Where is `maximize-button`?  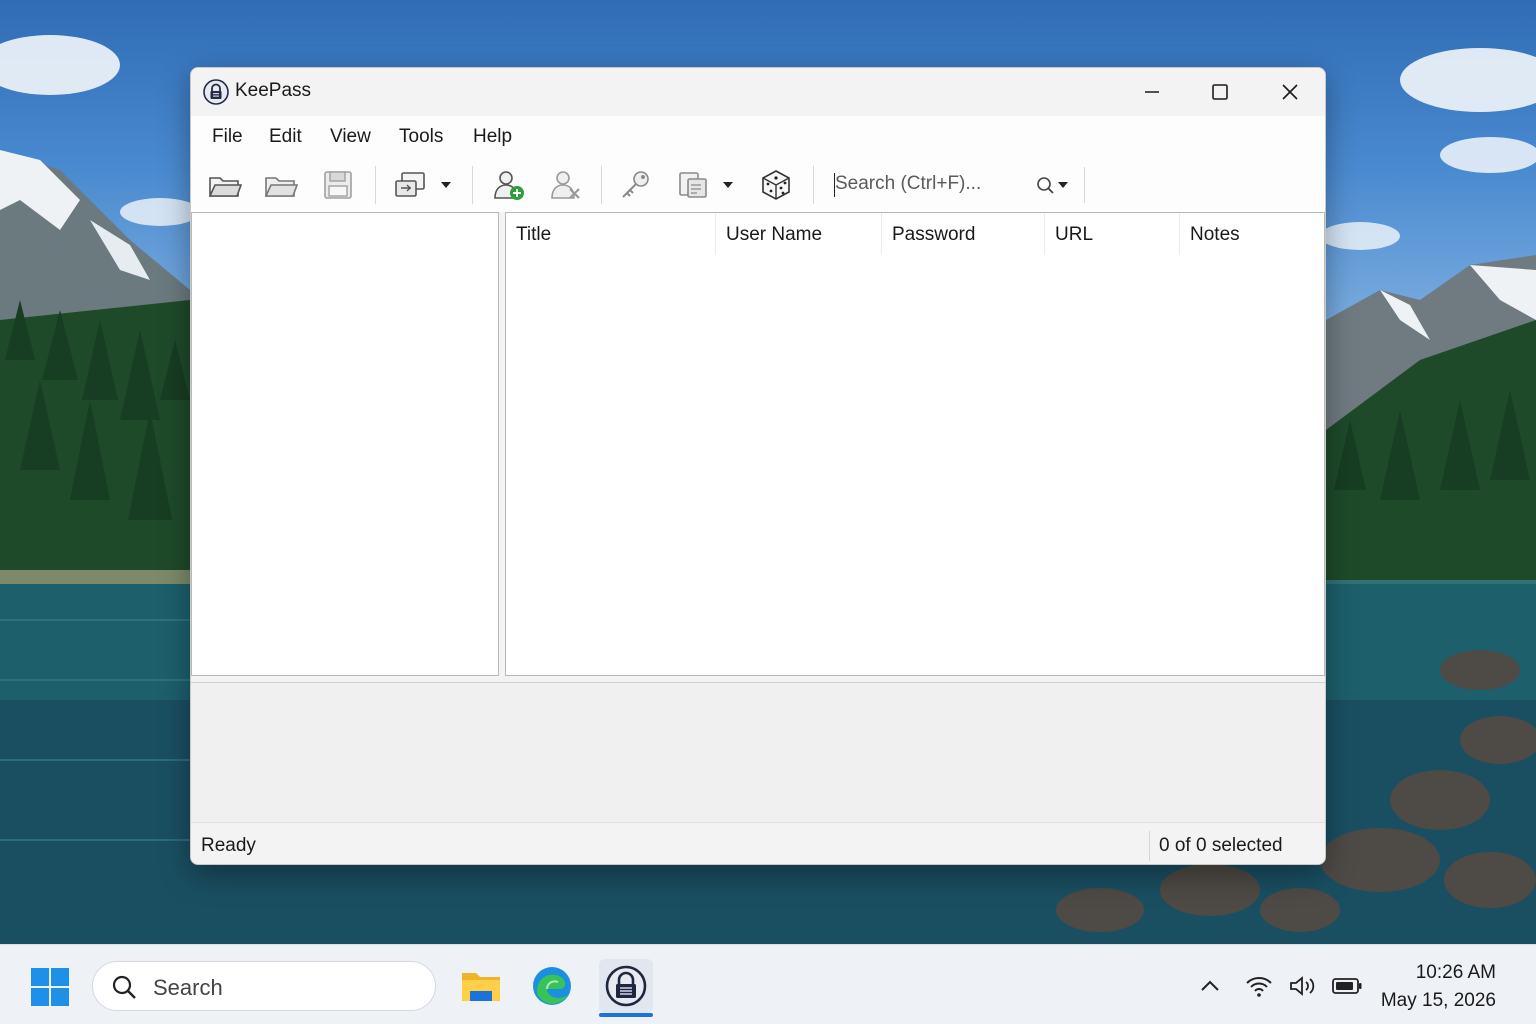
maximize-button is located at coordinates (1220, 92).